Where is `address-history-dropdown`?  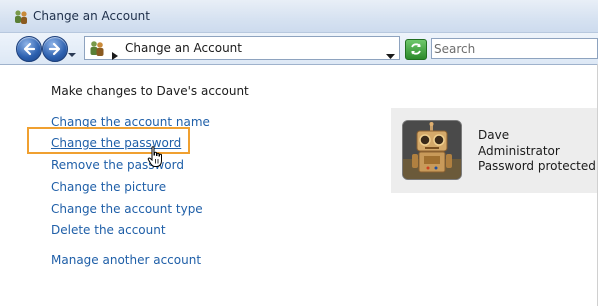 address-history-dropdown is located at coordinates (390, 52).